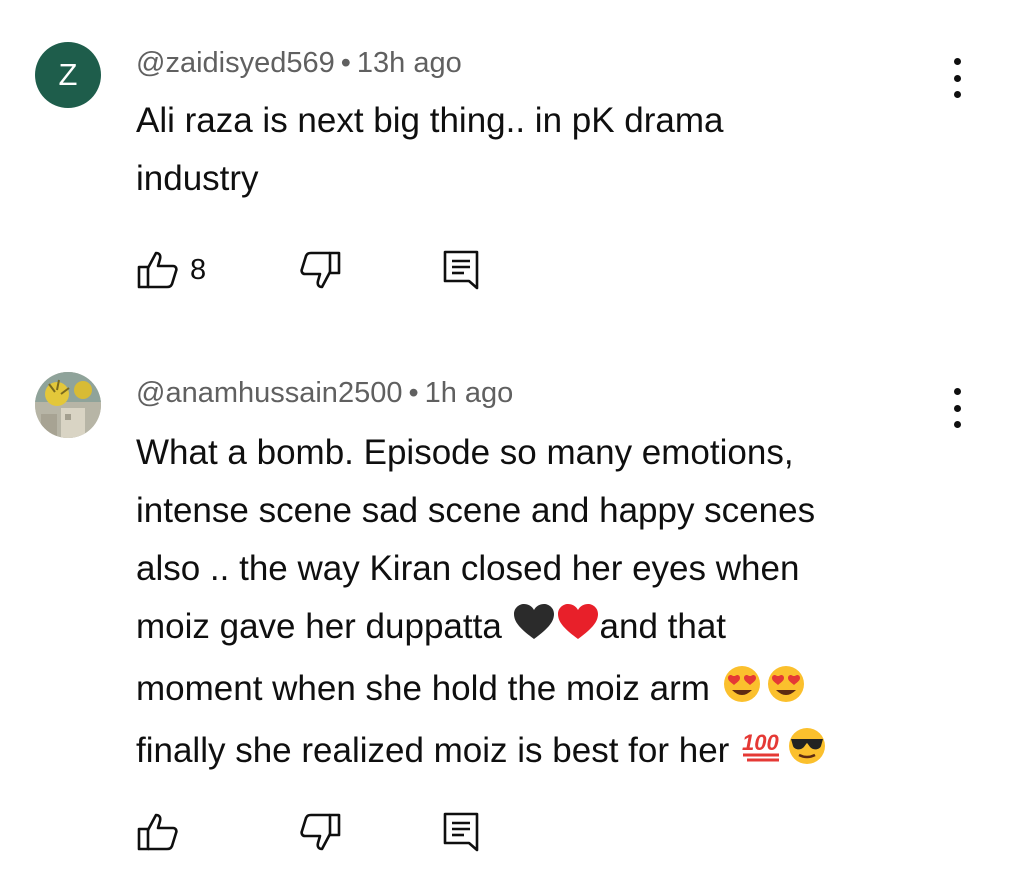  I want to click on avatar-photo, so click(68, 405).